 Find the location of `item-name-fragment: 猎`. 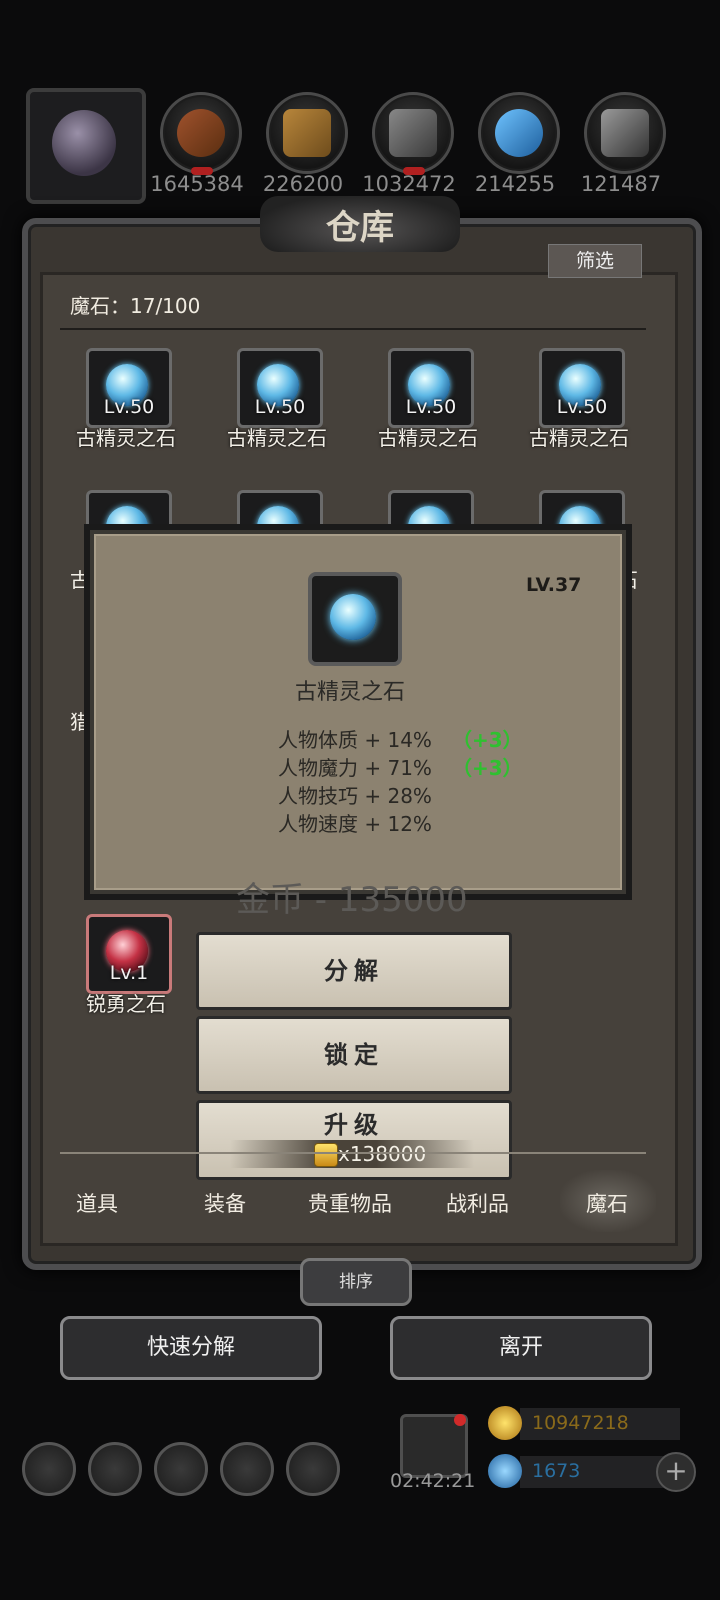

item-name-fragment: 猎 is located at coordinates (80, 722).